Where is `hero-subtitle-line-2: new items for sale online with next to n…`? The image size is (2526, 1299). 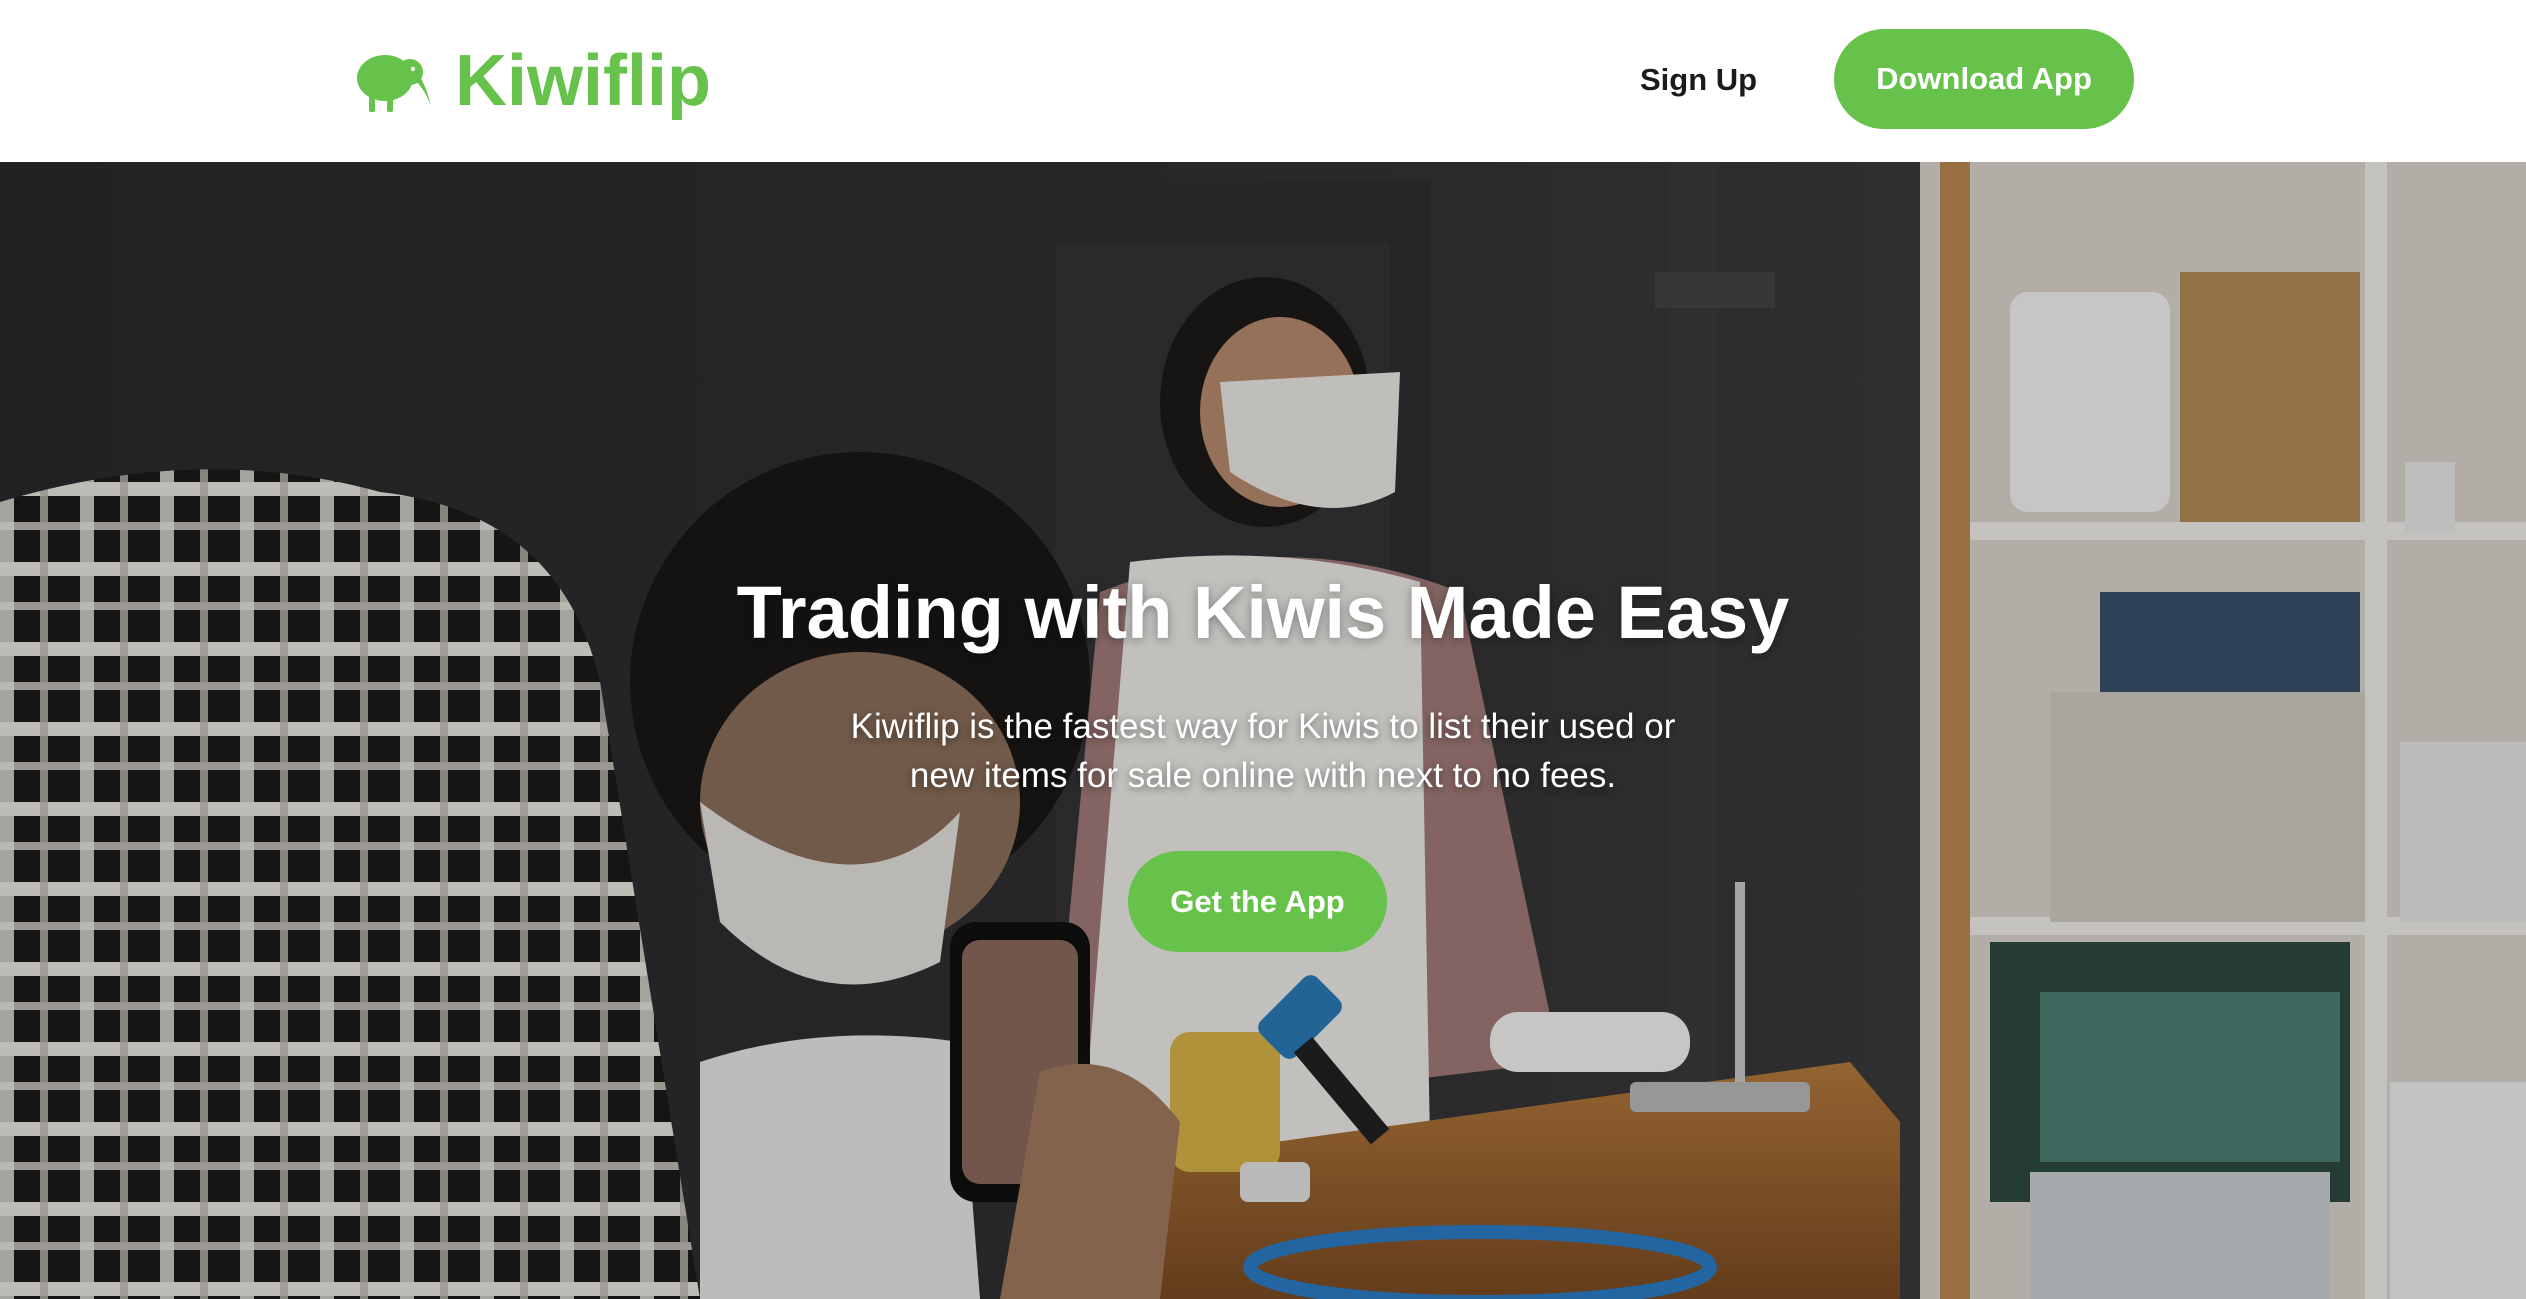 hero-subtitle-line-2: new items for sale online with next to n… is located at coordinates (1263, 775).